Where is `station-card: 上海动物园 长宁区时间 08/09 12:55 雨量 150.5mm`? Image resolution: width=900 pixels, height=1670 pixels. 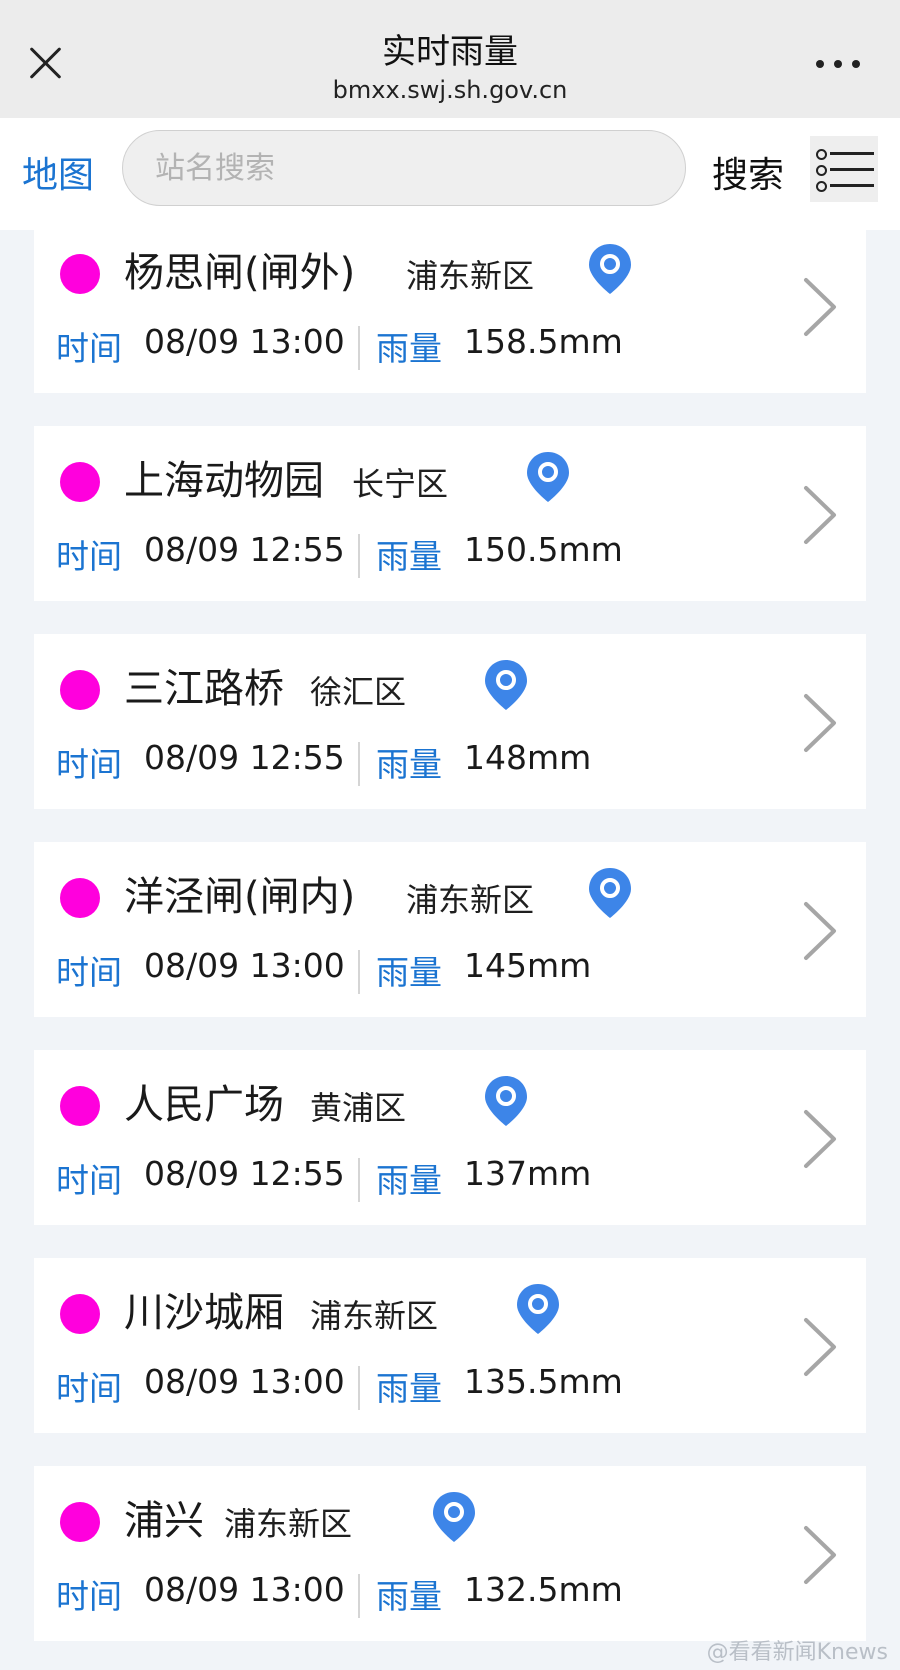 station-card: 上海动物园 长宁区时间 08/09 12:55 雨量 150.5mm is located at coordinates (450, 513).